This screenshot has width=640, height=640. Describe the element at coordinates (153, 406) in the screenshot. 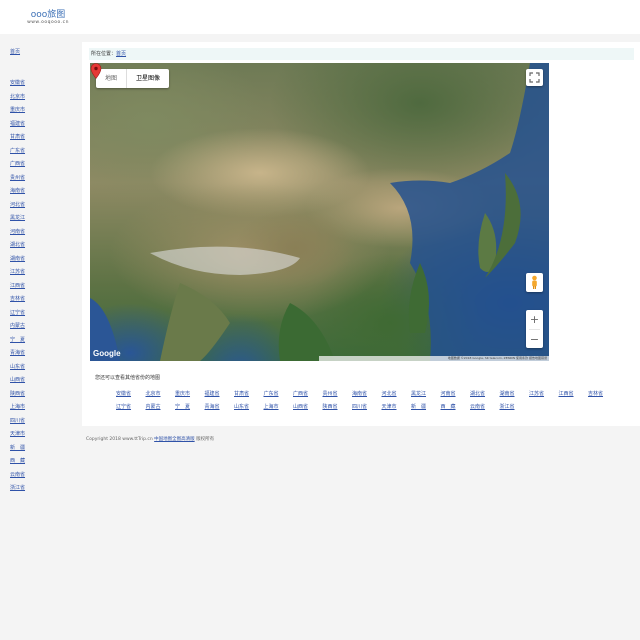

I see `province-link: 内蒙古` at that location.